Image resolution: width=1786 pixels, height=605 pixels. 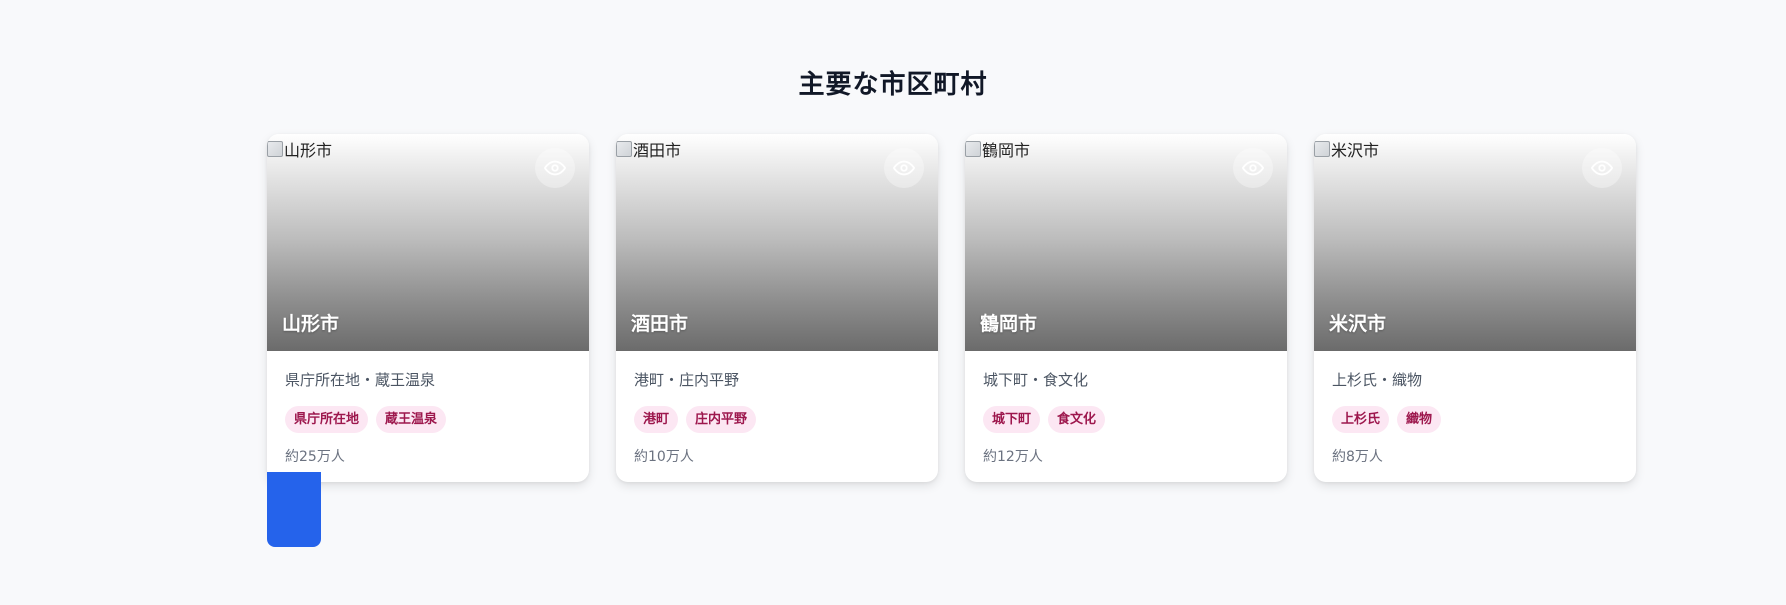 What do you see at coordinates (687, 380) in the screenshot?
I see `card-description: 港町・庄内平野` at bounding box center [687, 380].